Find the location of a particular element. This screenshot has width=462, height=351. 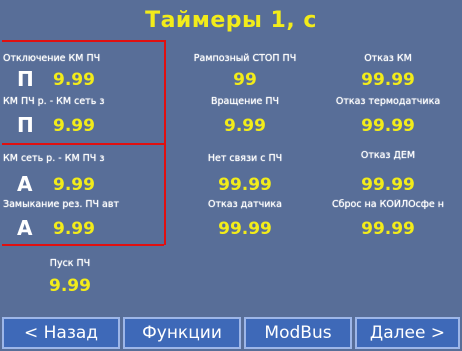

value-otkaz-km: 99.99 is located at coordinates (388, 80).